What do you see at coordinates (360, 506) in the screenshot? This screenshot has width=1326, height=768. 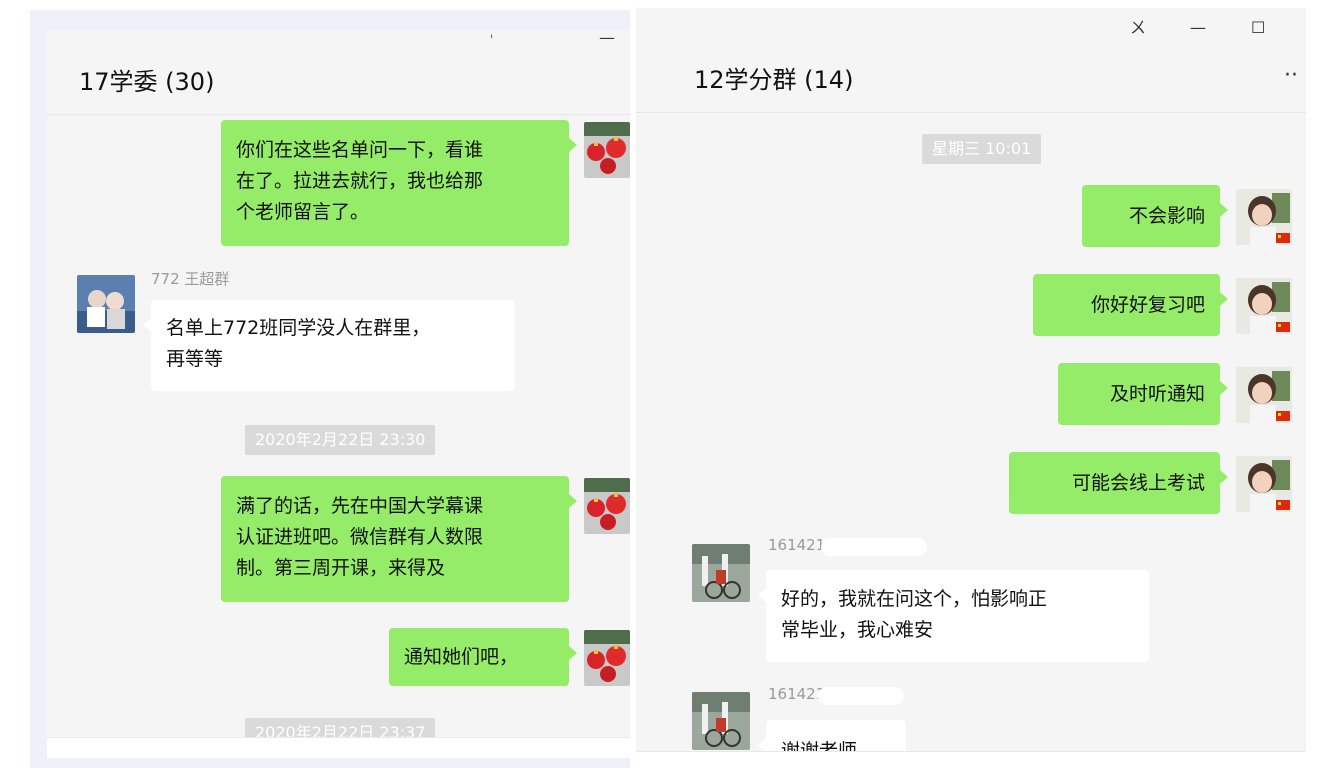 I see `message-text: 满了的话，先在中国大学幕课` at bounding box center [360, 506].